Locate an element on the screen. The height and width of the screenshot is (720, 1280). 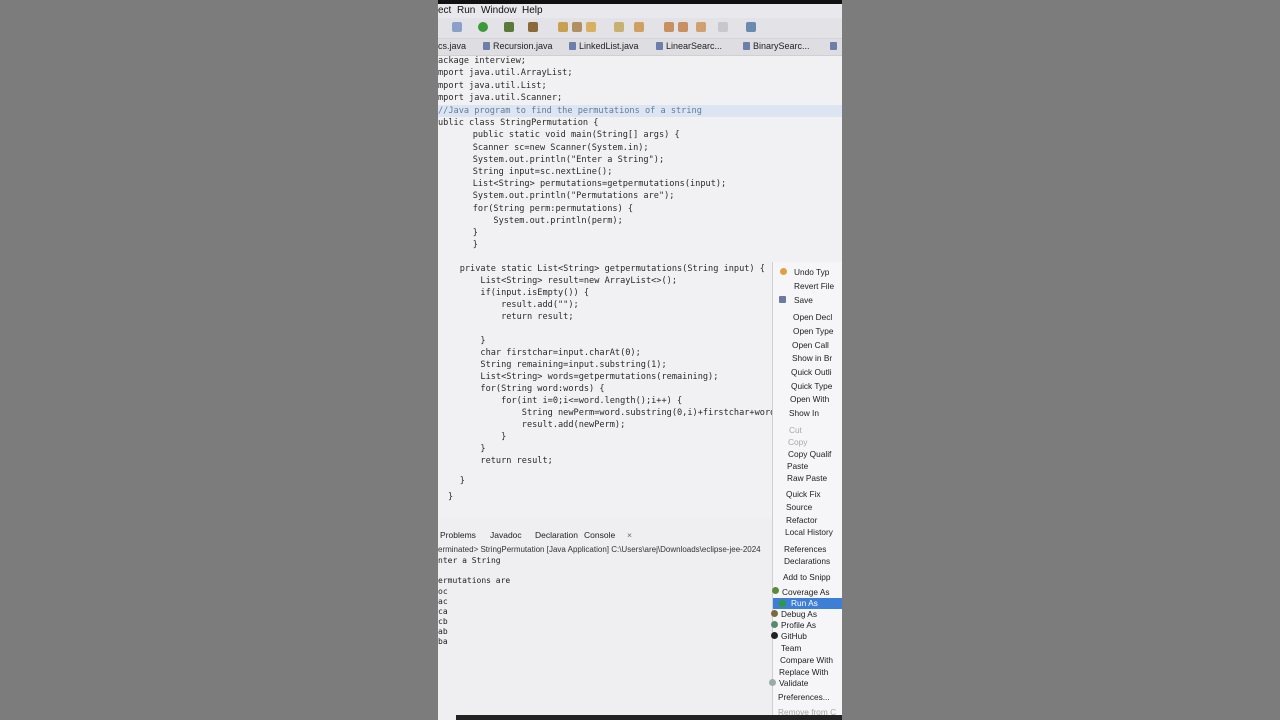
tab-recursion-java: Recursion.java is located at coordinates (518, 46).